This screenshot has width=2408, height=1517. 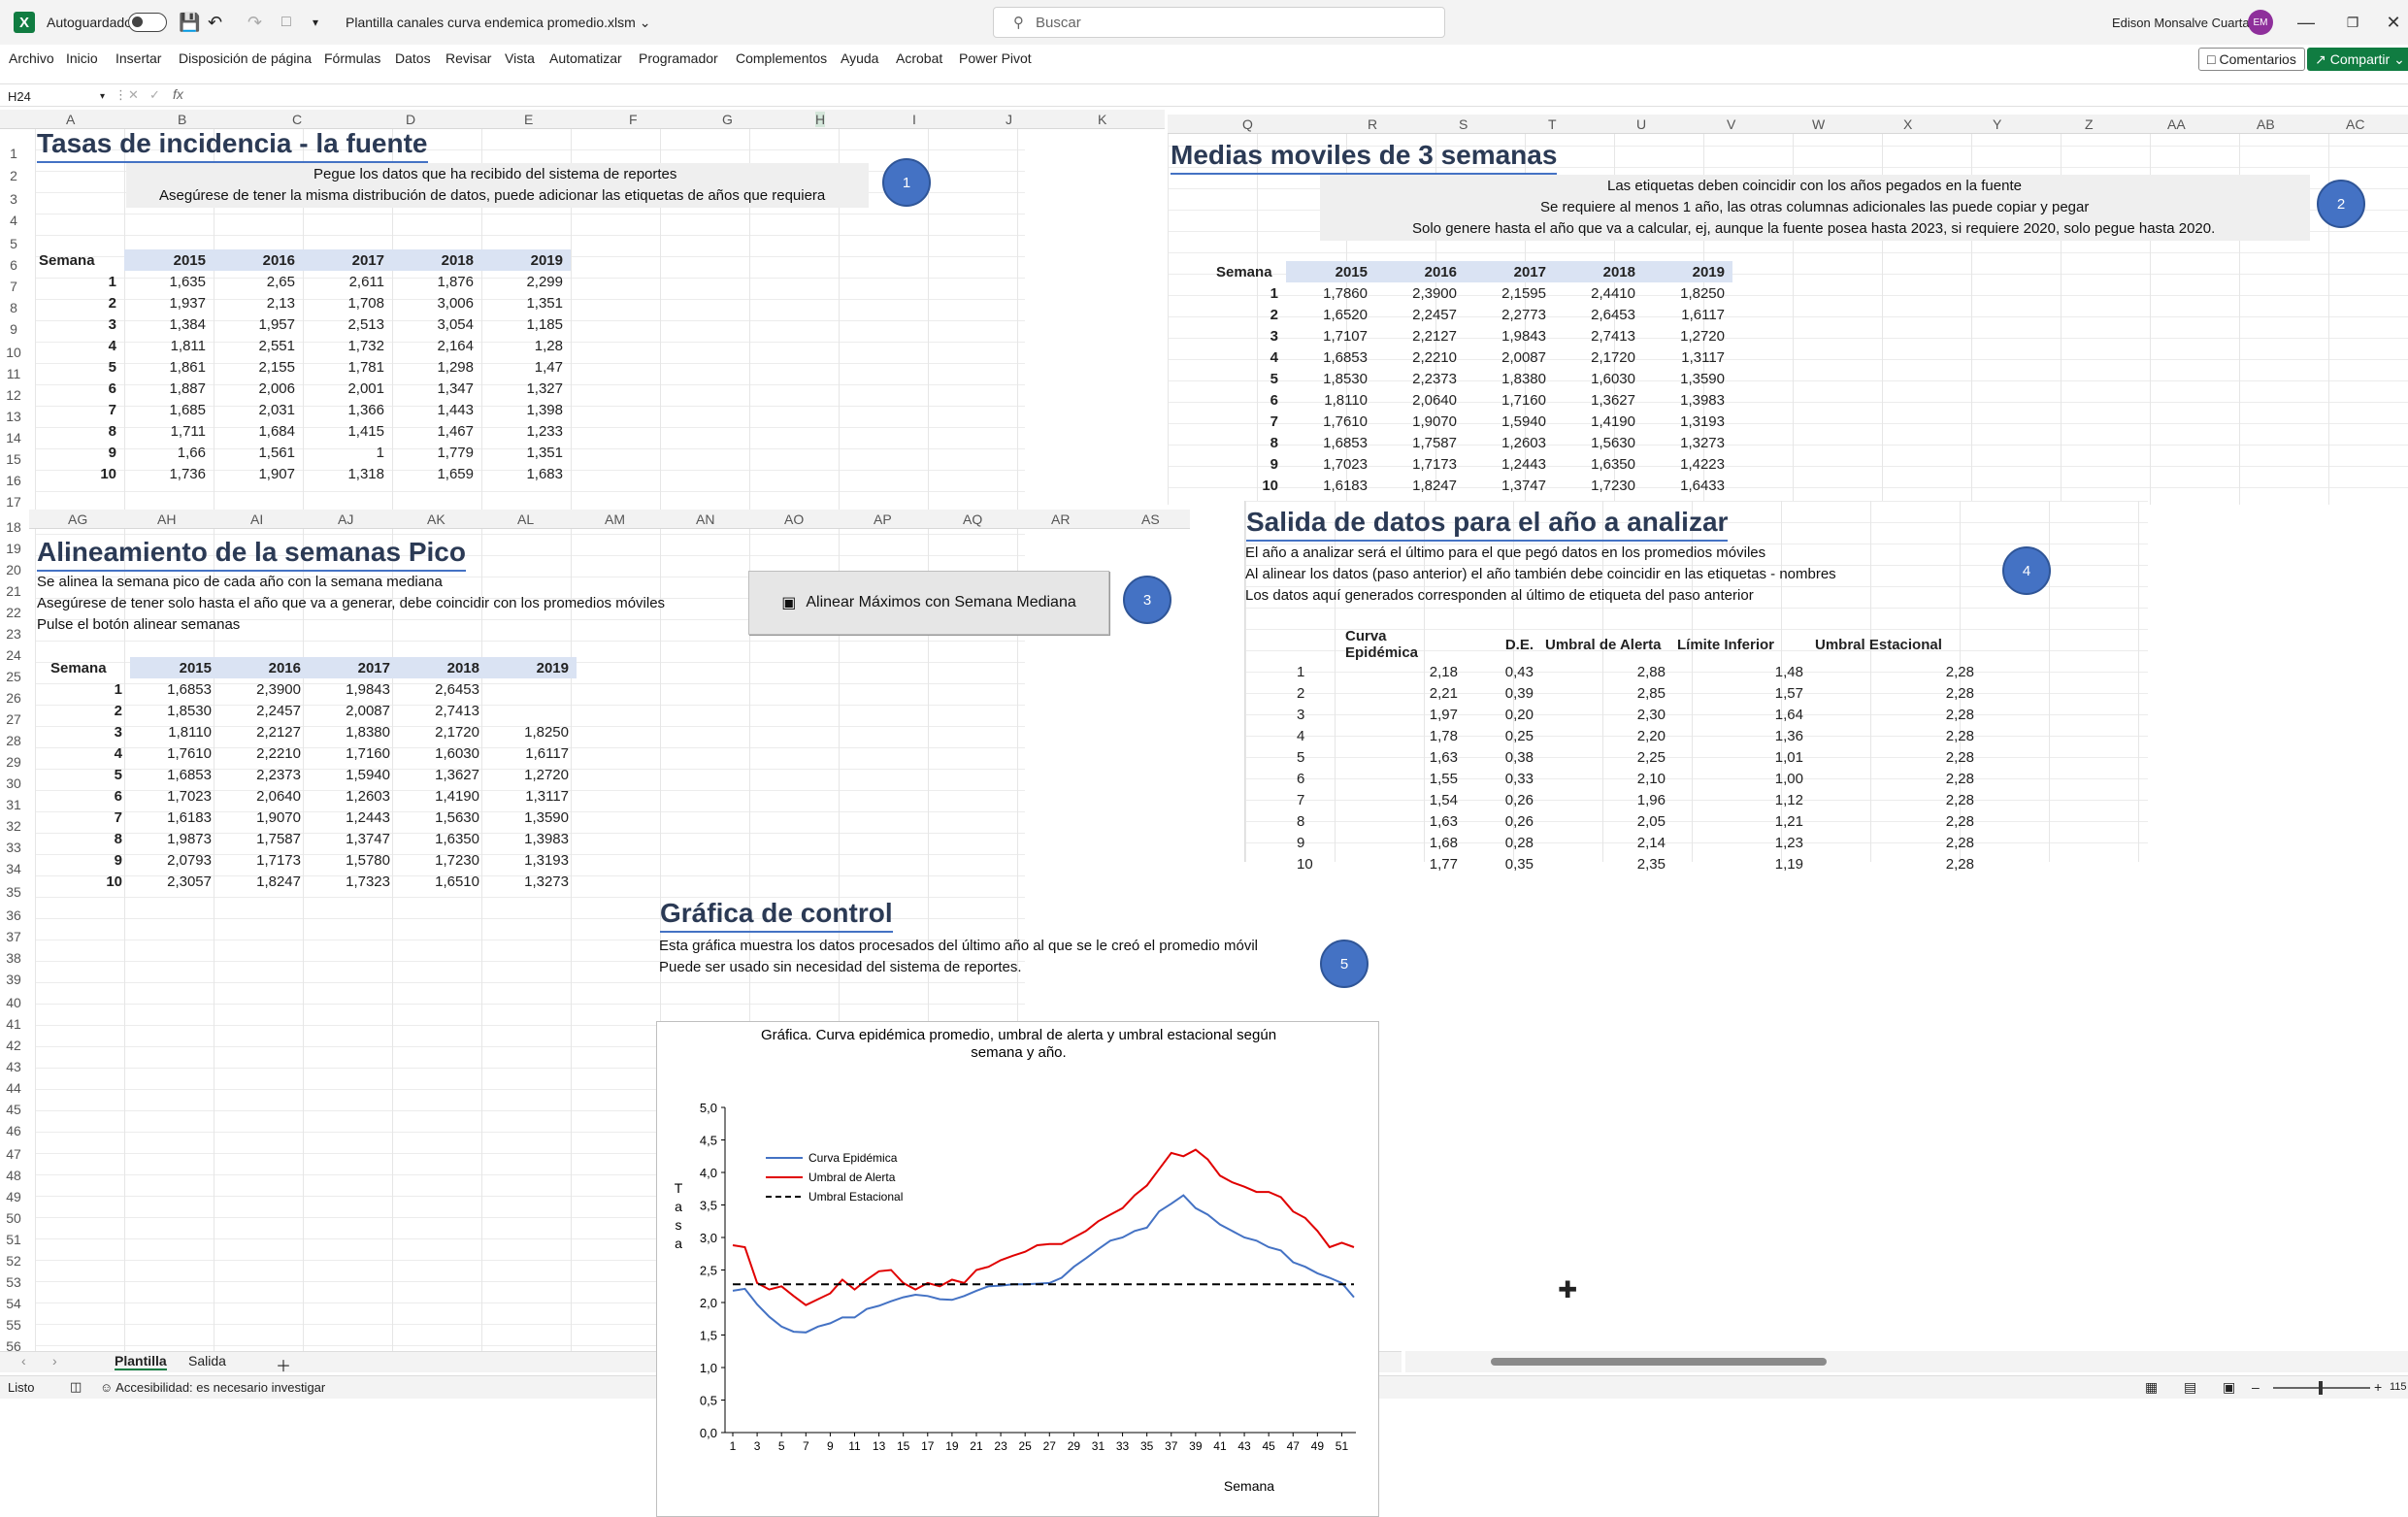 I want to click on table-cell: 0,38, so click(x=1502, y=757).